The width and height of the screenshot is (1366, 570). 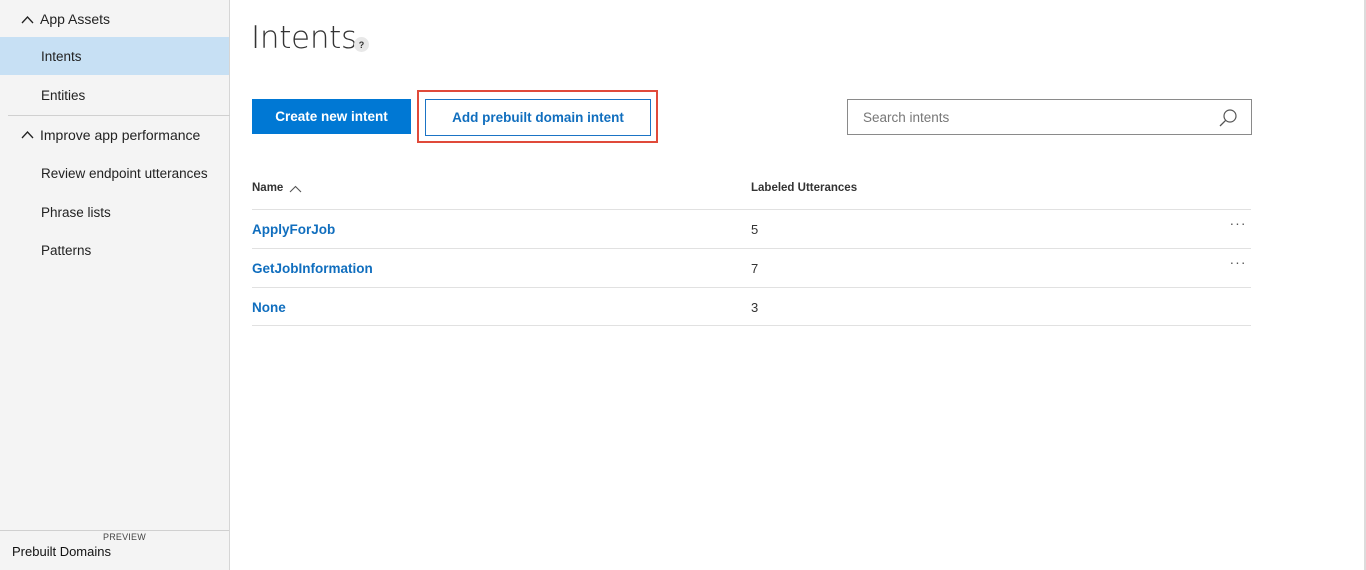 I want to click on sort-ascending-icon, so click(x=295, y=188).